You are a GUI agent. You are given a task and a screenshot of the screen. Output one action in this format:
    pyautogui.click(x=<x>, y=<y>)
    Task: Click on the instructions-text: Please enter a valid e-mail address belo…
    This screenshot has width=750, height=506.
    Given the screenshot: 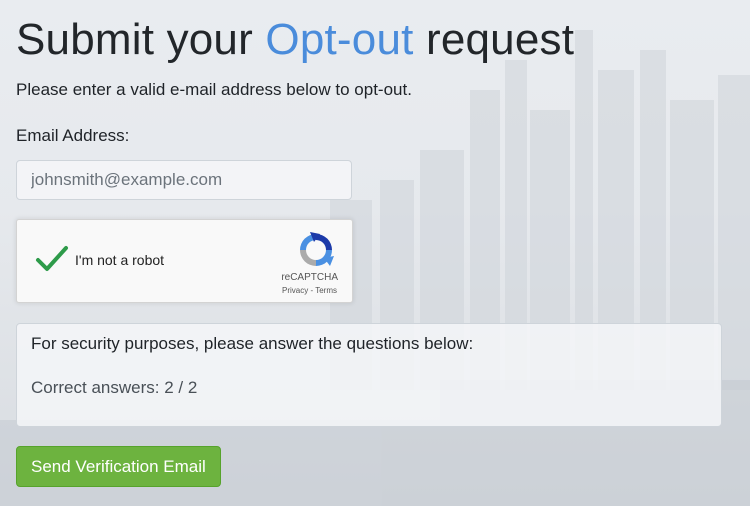 What is the action you would take?
    pyautogui.click(x=214, y=89)
    